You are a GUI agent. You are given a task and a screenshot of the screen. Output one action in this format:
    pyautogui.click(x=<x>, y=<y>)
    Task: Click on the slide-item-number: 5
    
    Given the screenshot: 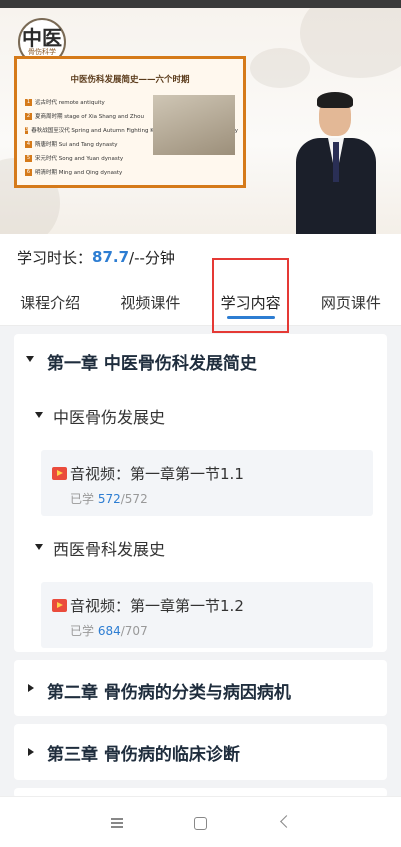 What is the action you would take?
    pyautogui.click(x=28, y=158)
    